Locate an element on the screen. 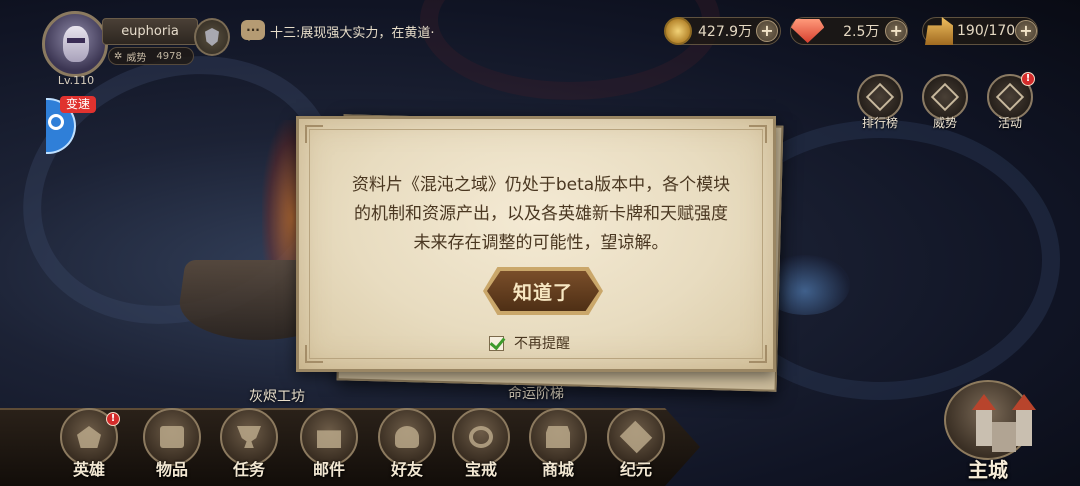  power-icon: ✲ is located at coordinates (118, 56).